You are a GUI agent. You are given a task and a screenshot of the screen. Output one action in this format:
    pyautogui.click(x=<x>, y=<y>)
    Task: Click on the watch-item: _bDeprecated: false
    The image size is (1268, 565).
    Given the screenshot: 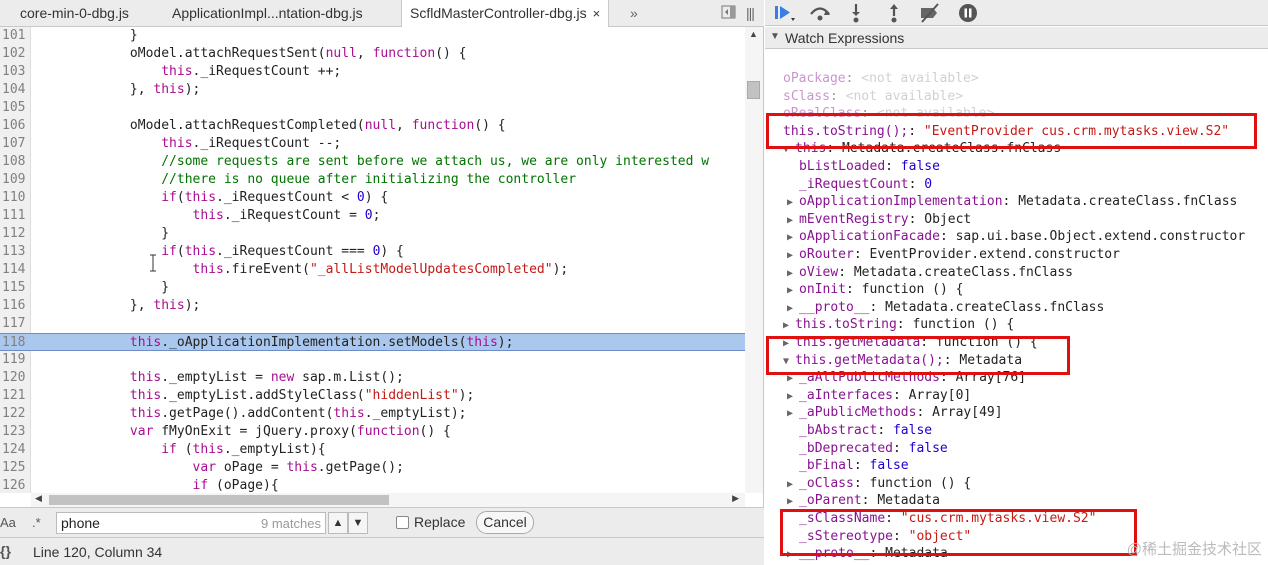 What is the action you would take?
    pyautogui.click(x=867, y=449)
    